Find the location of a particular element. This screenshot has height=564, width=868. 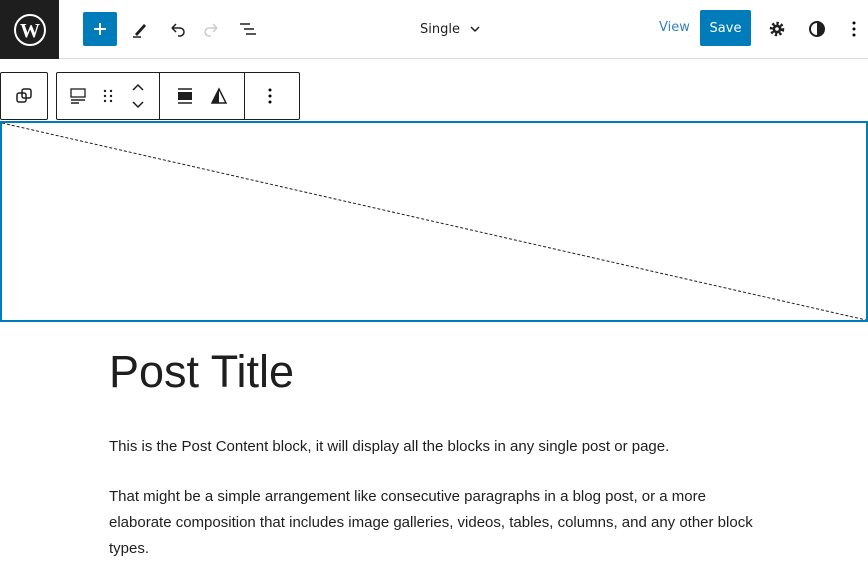

cover-icon is located at coordinates (78, 96).